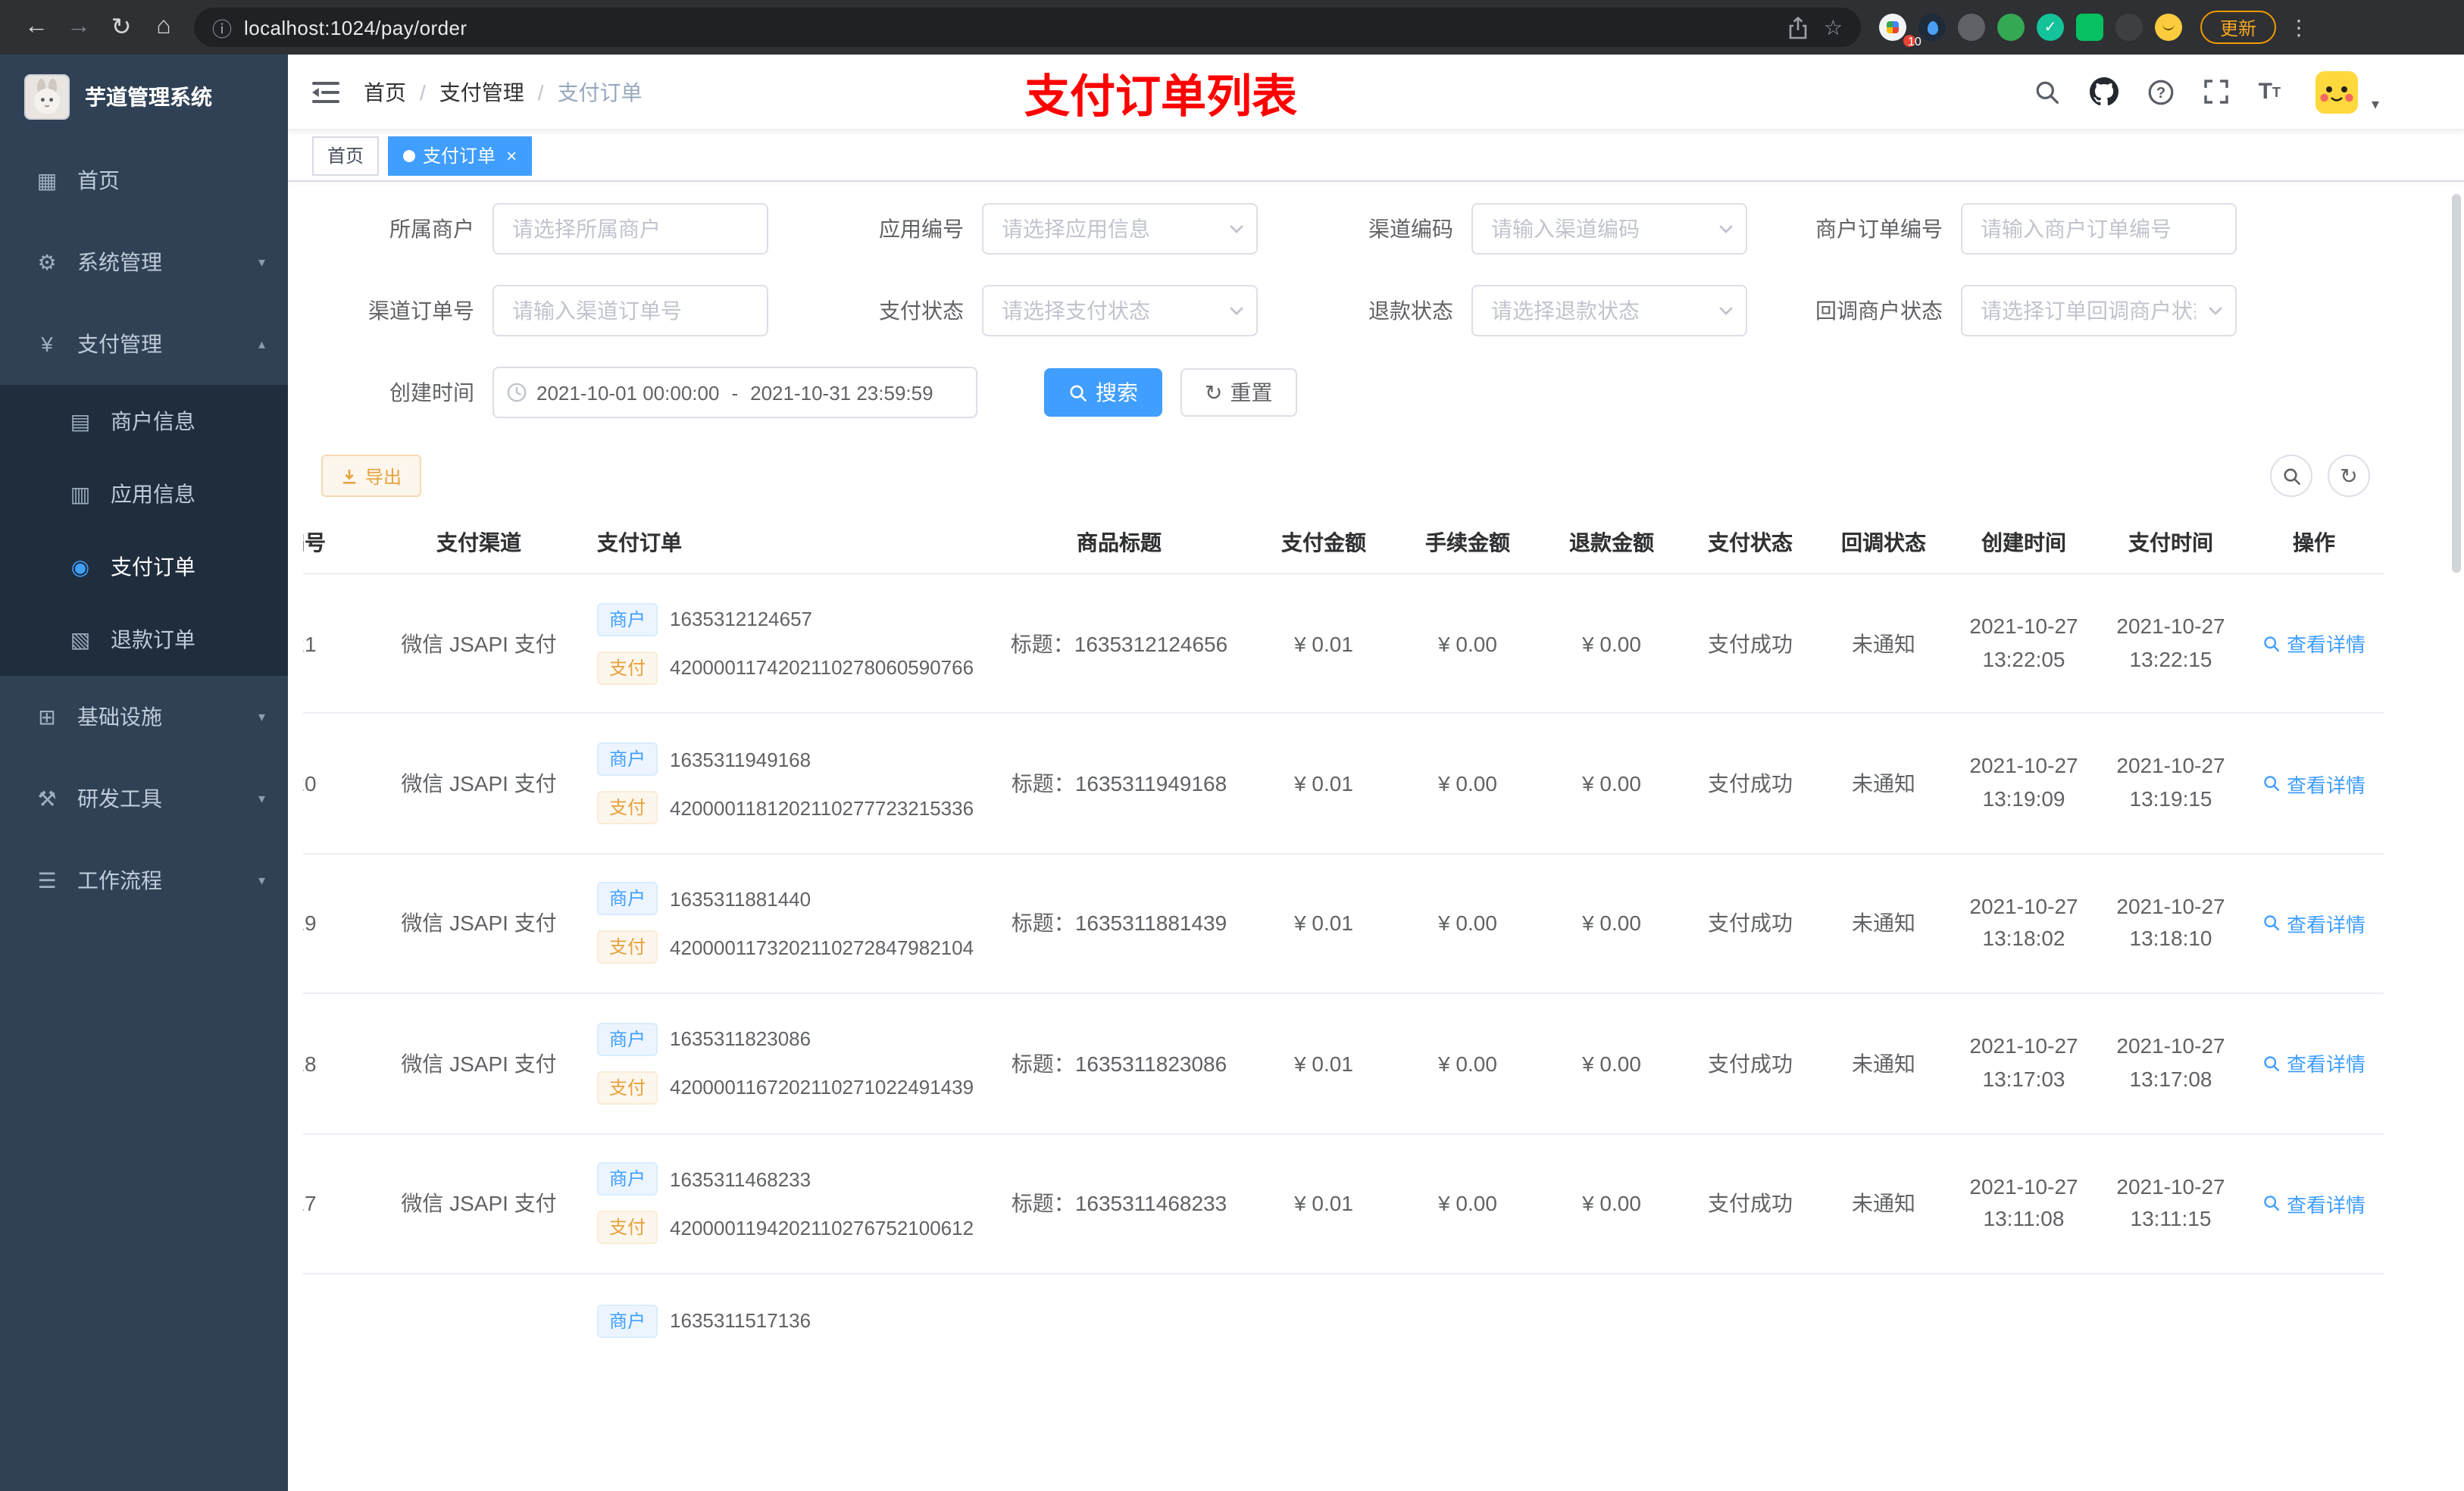 The image size is (2464, 1491). Describe the element at coordinates (481, 92) in the screenshot. I see `breadcrumb-pay-management: 支付管理` at that location.